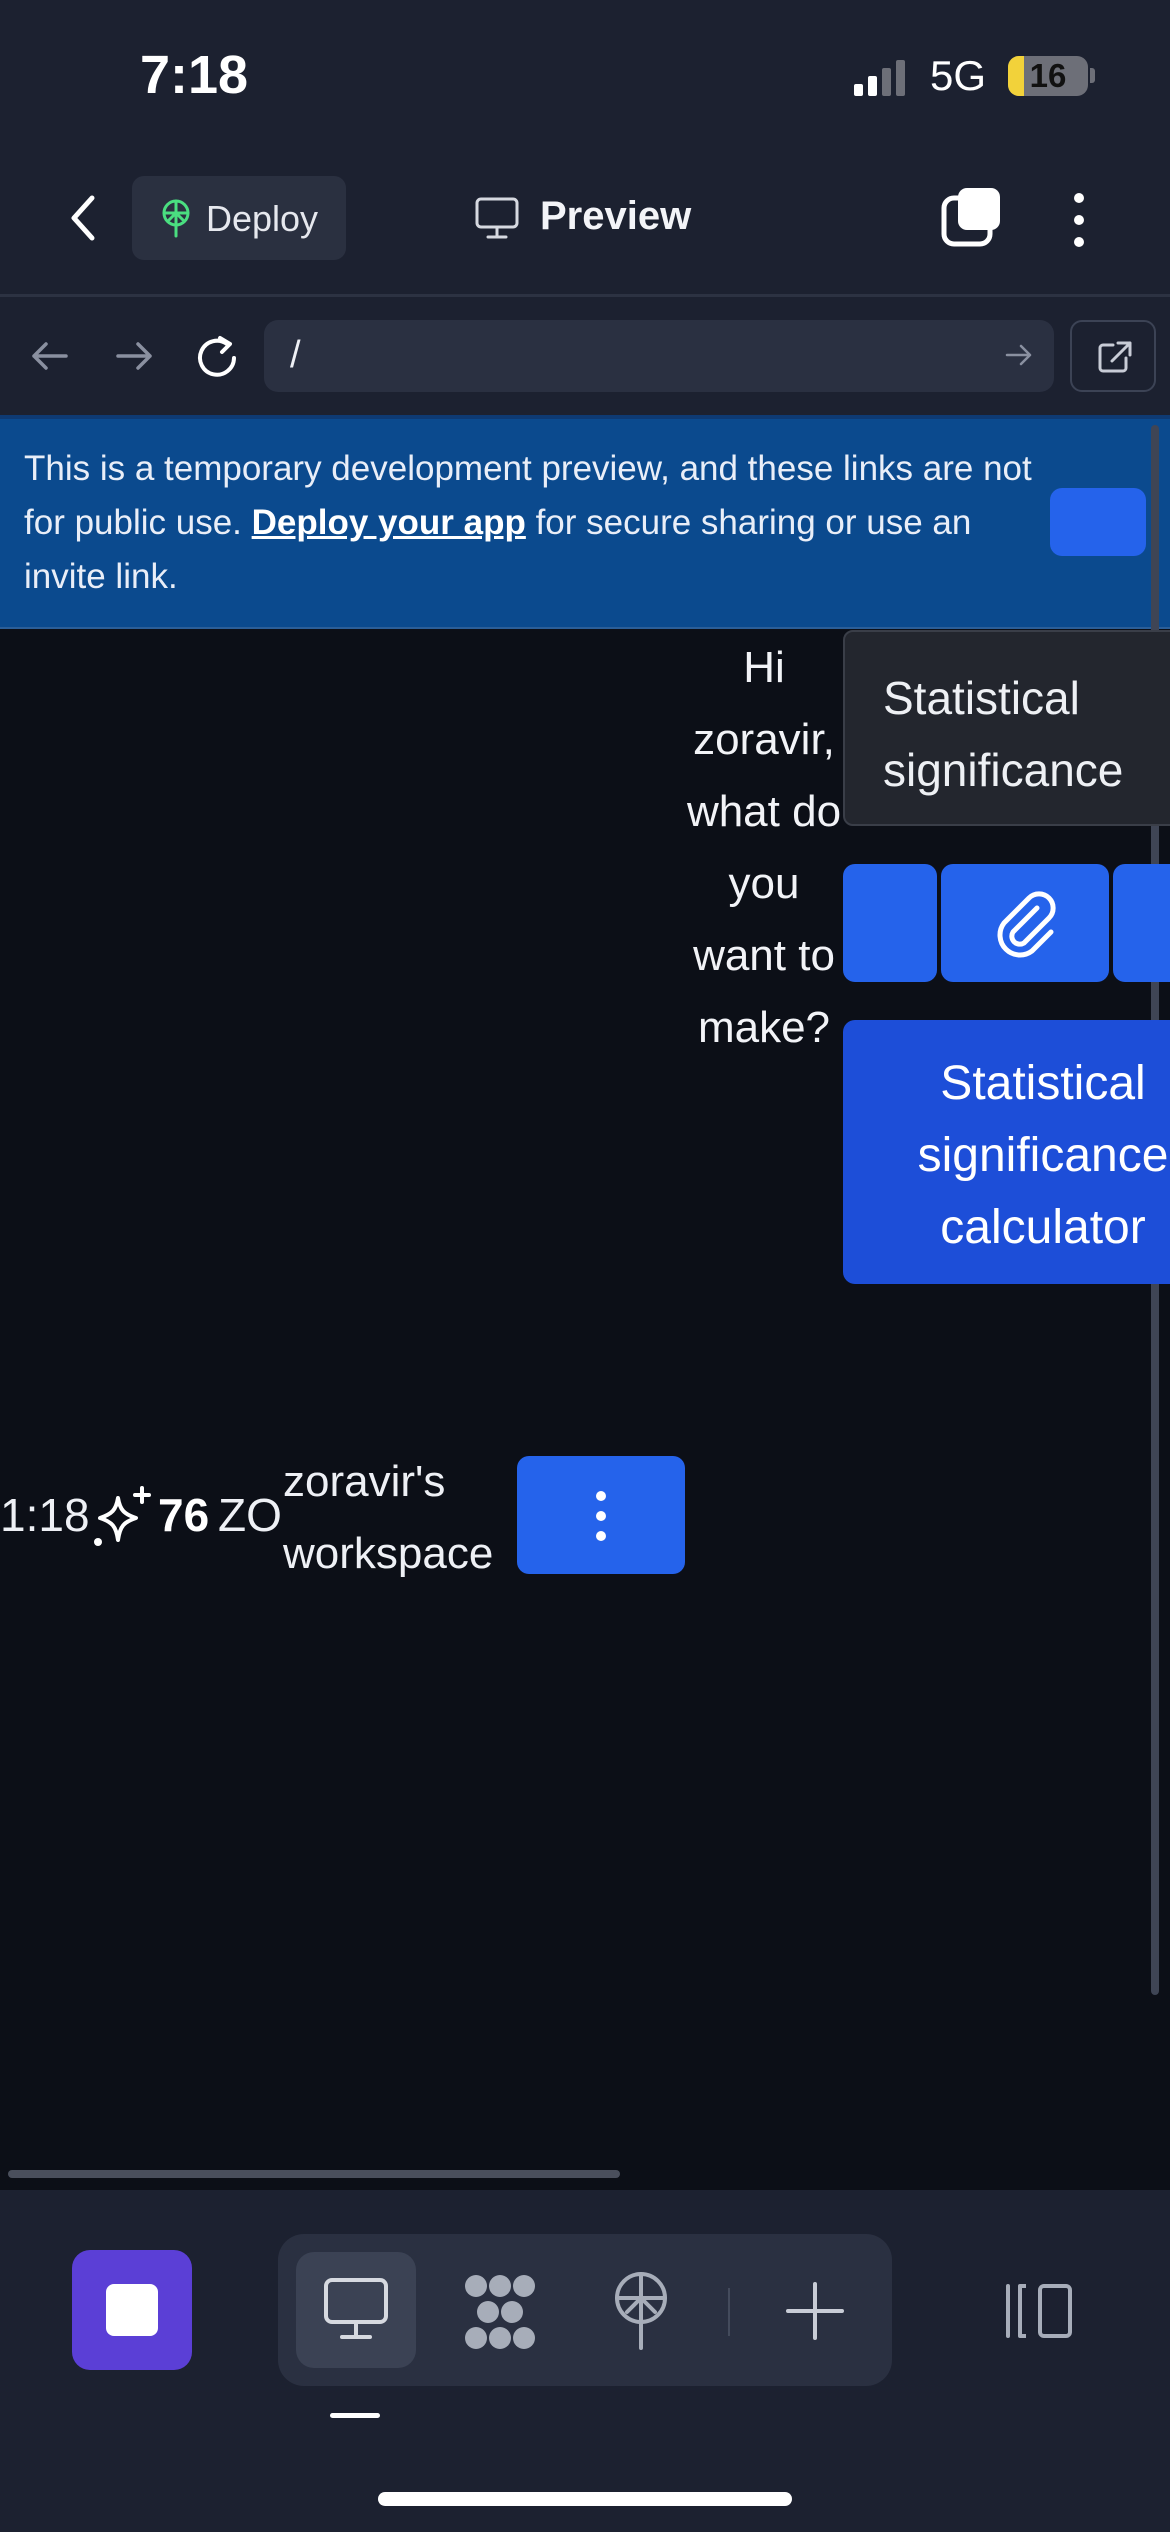 This screenshot has width=1170, height=2532. Describe the element at coordinates (616, 216) in the screenshot. I see `page-title: Preview` at that location.